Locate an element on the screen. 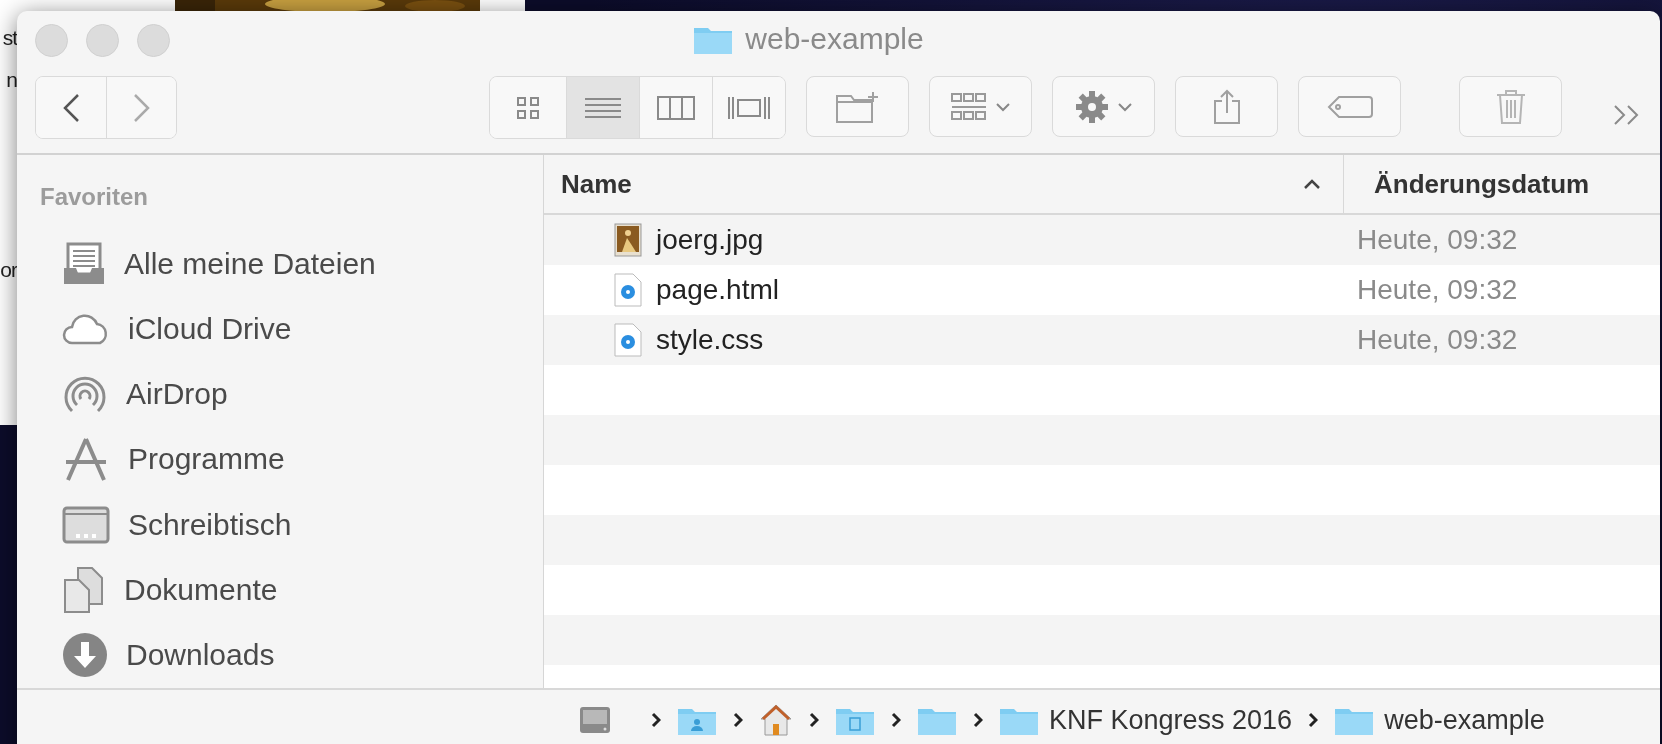 The width and height of the screenshot is (1662, 744). file-name: style.css is located at coordinates (710, 340).